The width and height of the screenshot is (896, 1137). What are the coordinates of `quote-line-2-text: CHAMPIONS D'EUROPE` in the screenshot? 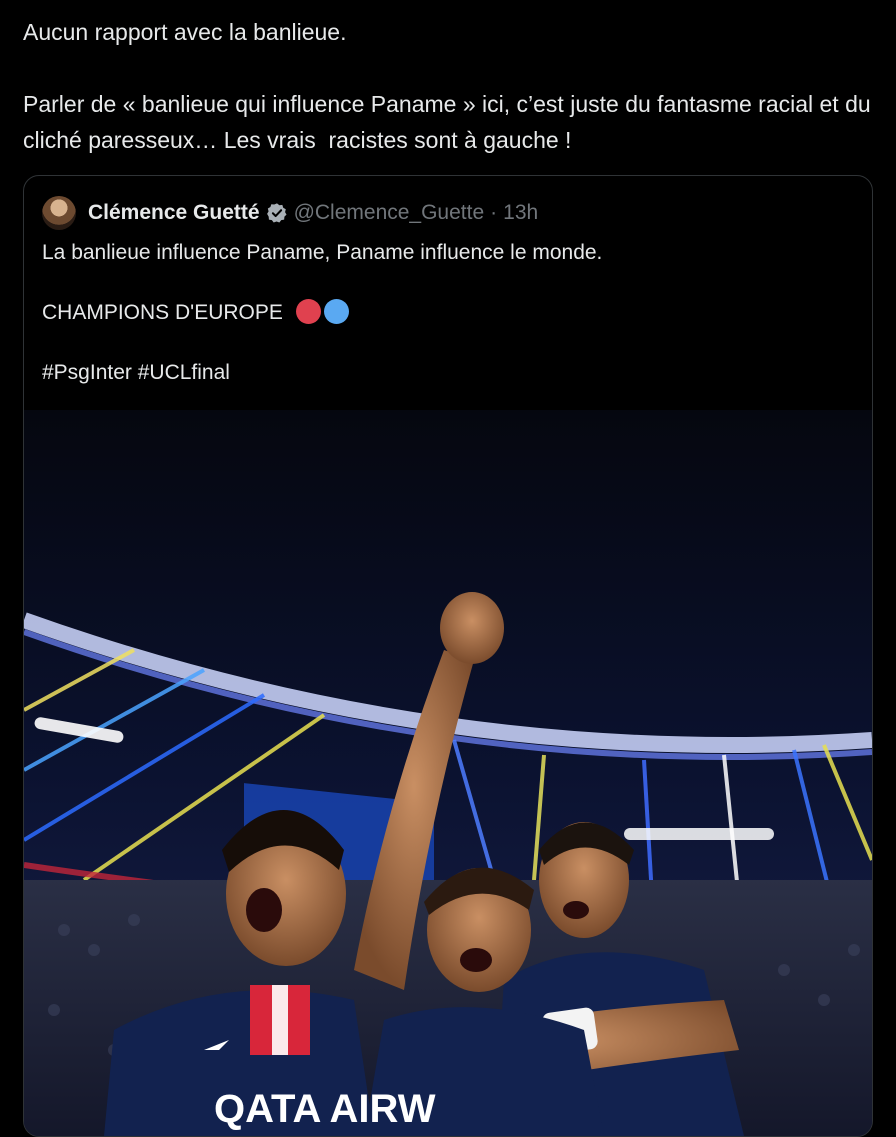 It's located at (162, 312).